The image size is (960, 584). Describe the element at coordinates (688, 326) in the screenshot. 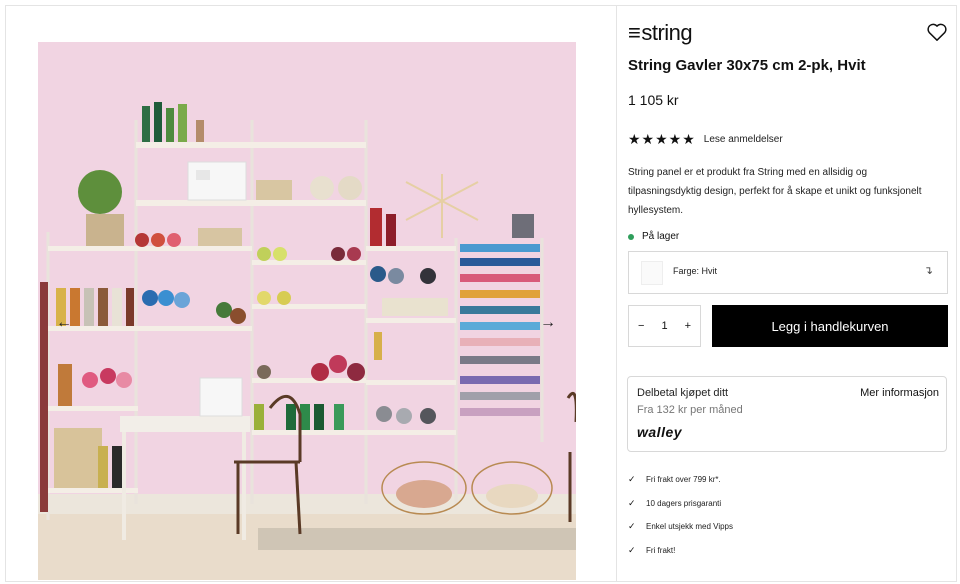

I see `quantity-plus-button: +` at that location.